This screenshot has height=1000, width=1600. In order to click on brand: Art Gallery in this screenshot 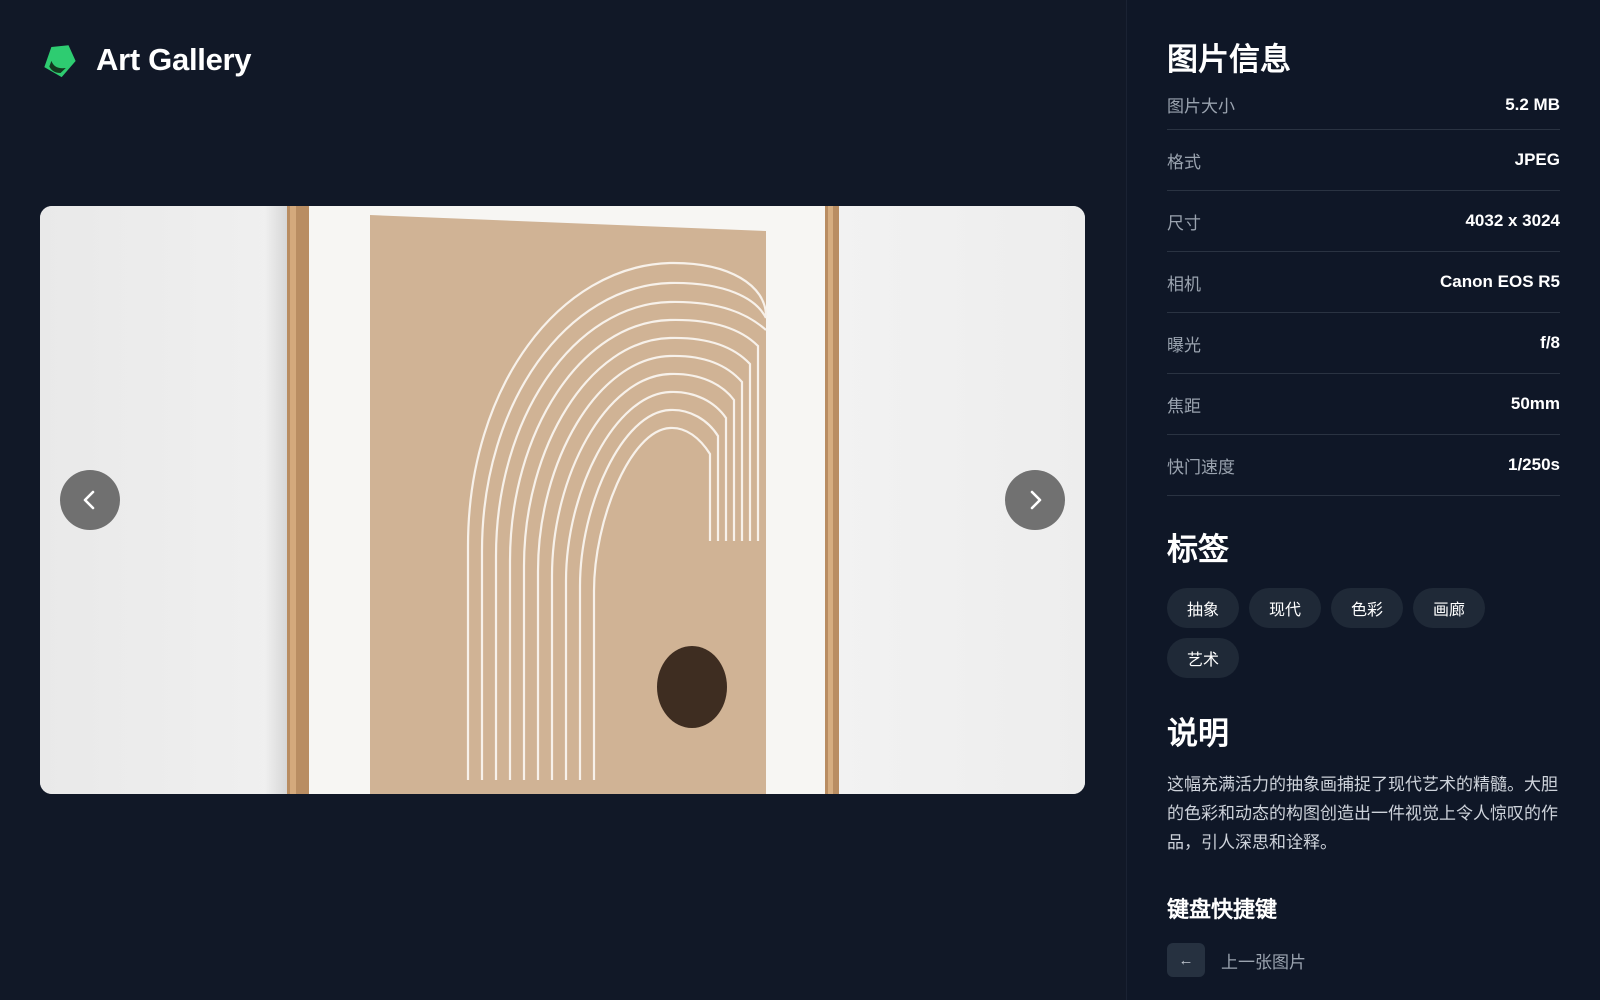, I will do `click(146, 60)`.